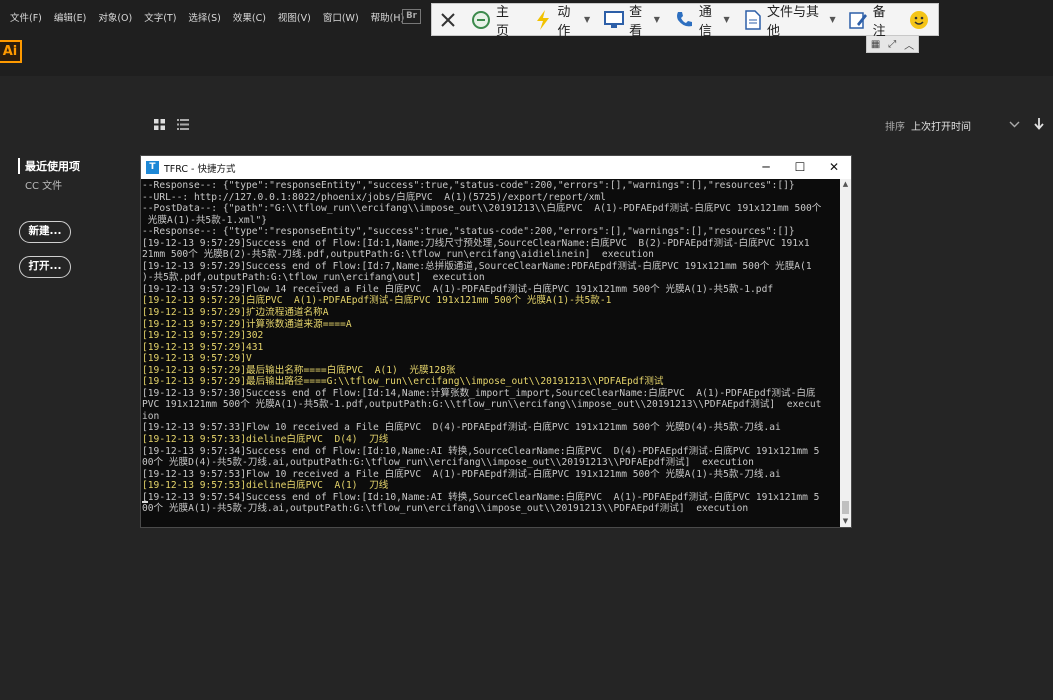 The width and height of the screenshot is (1053, 700). Describe the element at coordinates (183, 126) in the screenshot. I see `list-view-icon` at that location.